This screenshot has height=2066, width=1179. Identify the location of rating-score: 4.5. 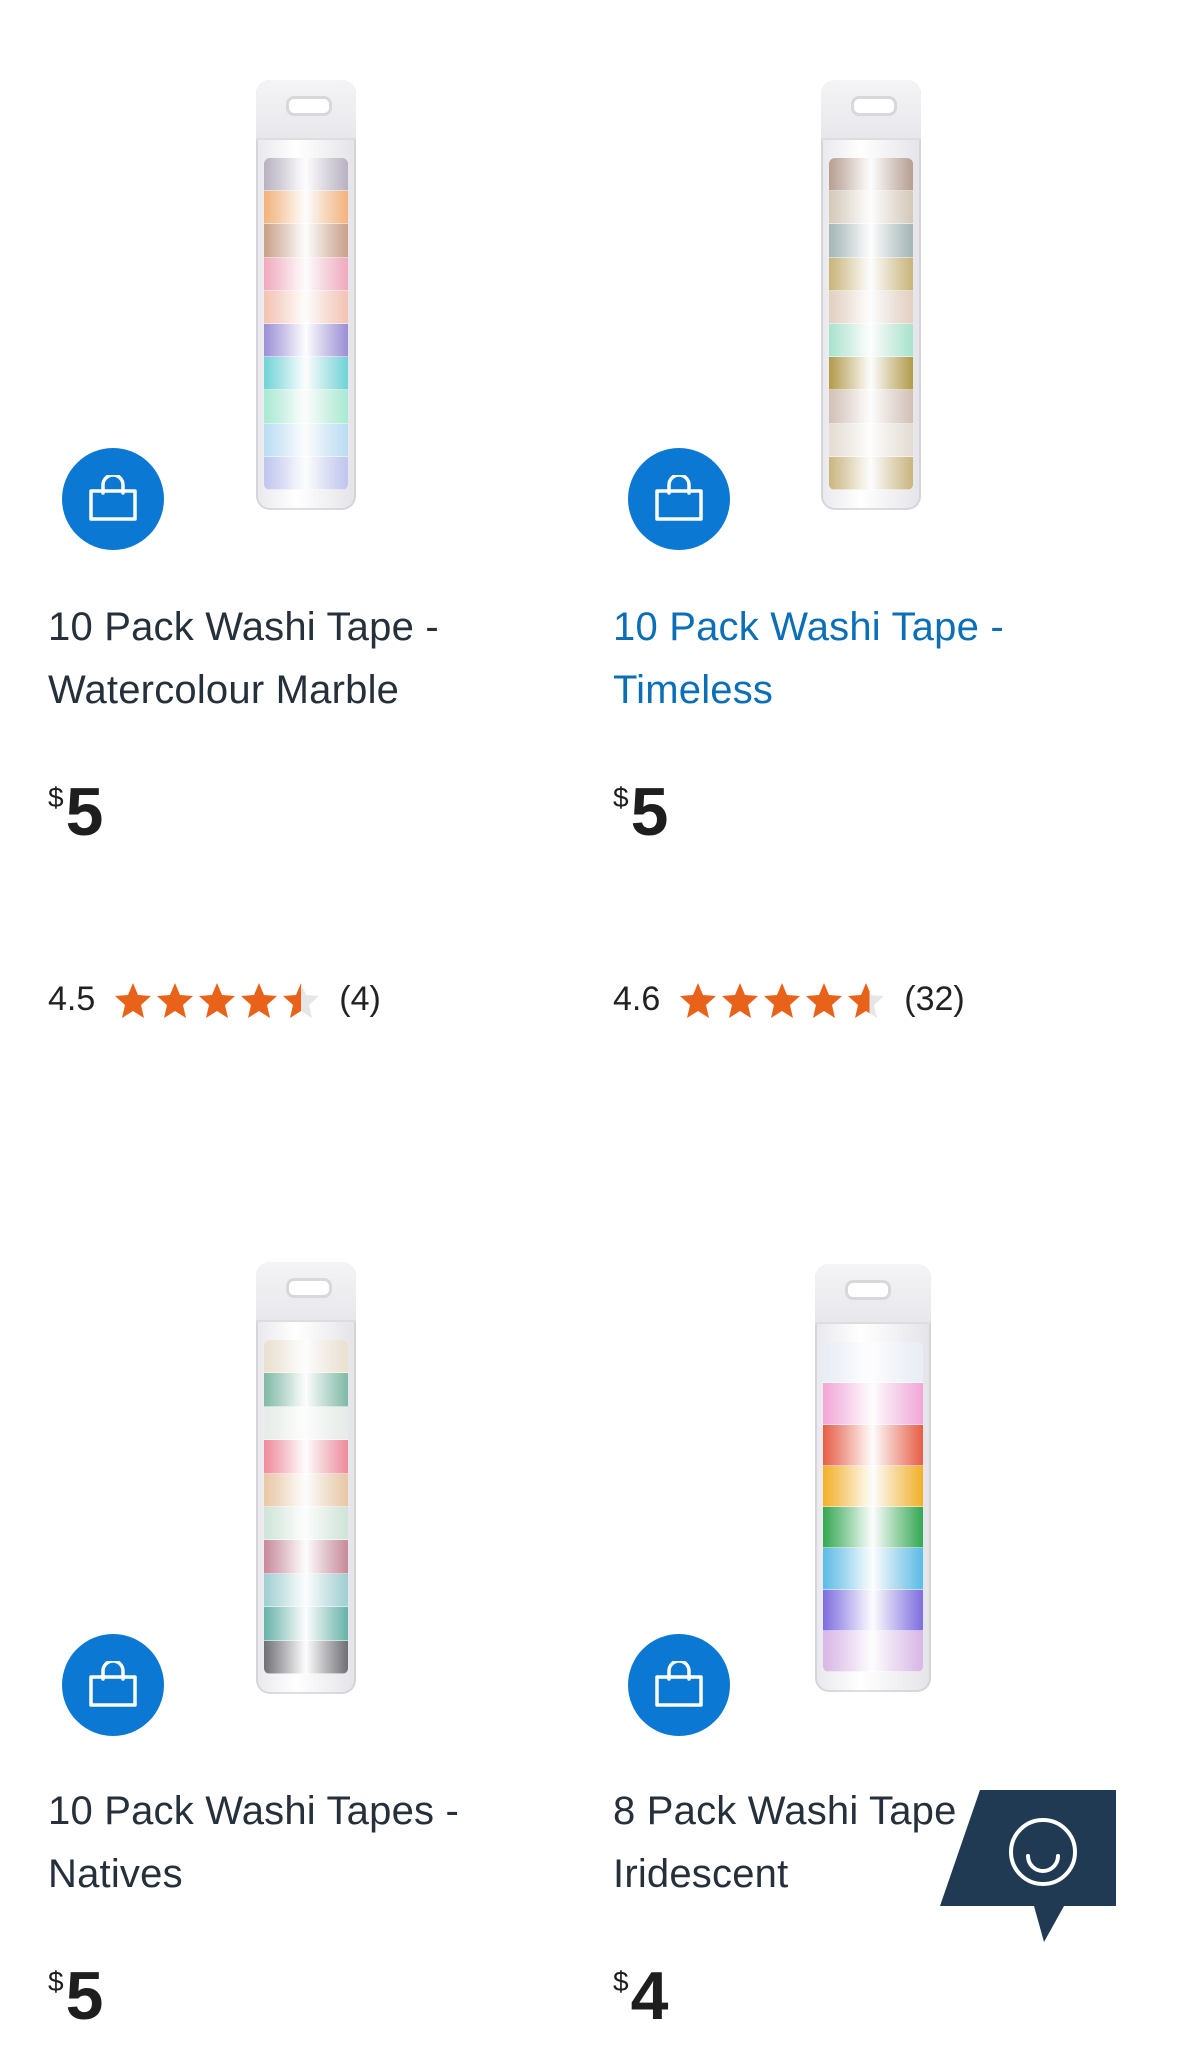
(72, 999).